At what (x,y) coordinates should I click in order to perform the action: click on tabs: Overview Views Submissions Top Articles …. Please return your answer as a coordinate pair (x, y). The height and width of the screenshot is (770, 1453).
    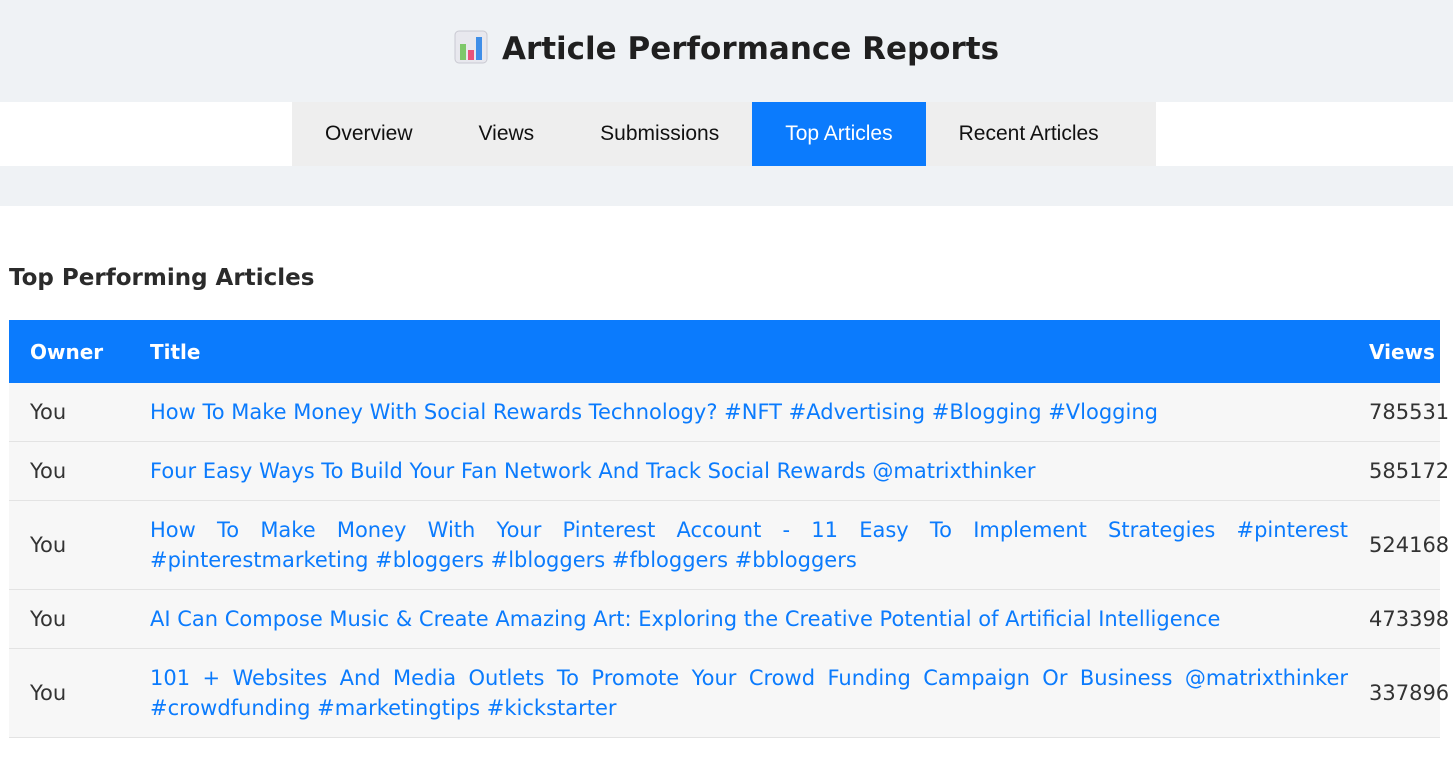
    Looking at the image, I should click on (724, 134).